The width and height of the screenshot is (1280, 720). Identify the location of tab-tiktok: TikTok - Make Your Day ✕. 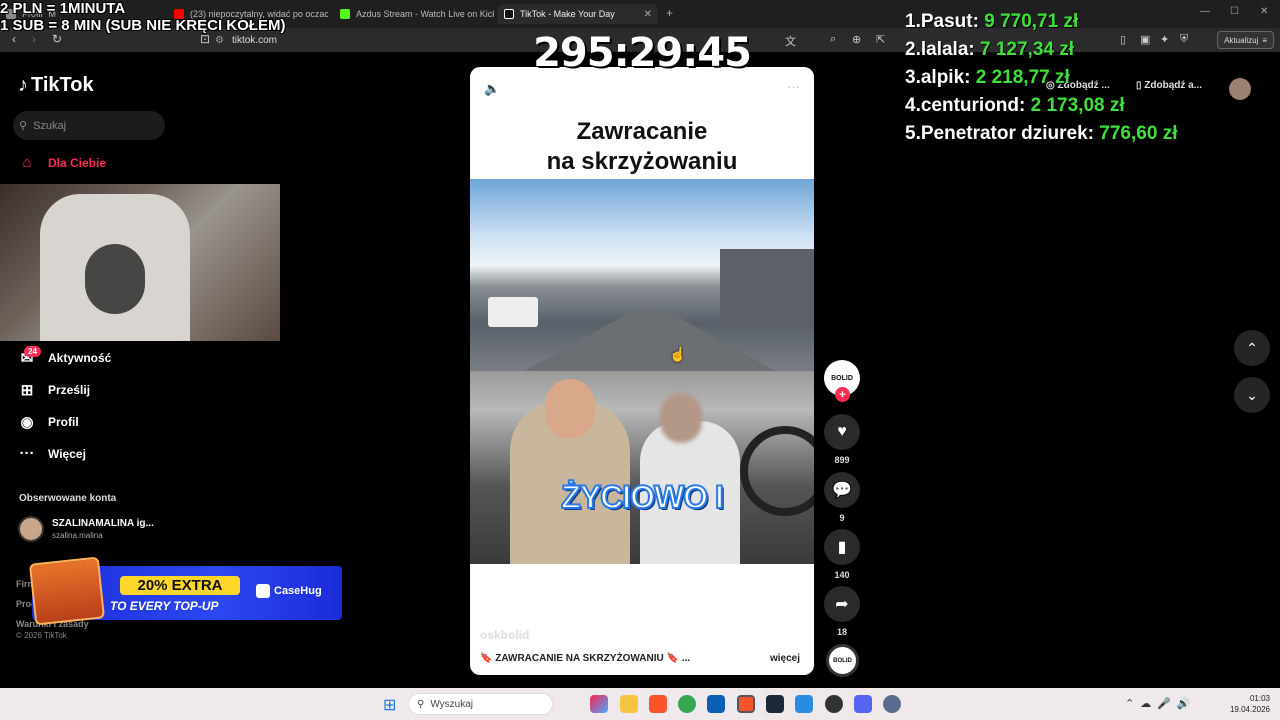
(578, 14).